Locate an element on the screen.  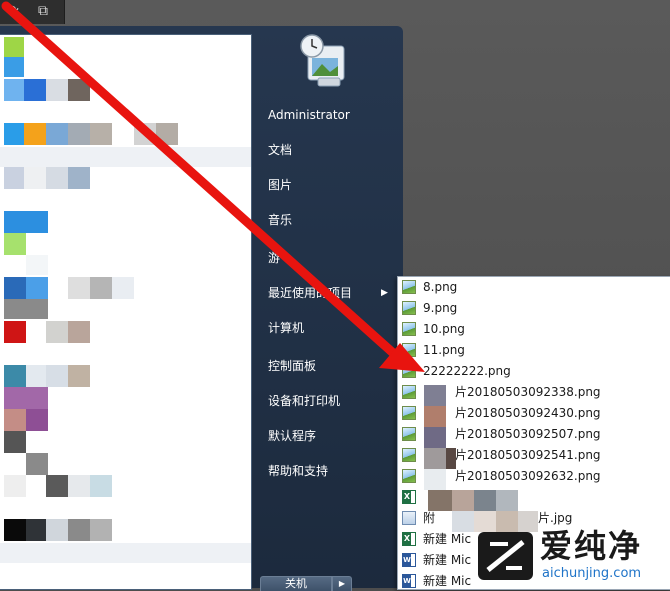
start-item-help: 帮助和支持 is located at coordinates (298, 471).